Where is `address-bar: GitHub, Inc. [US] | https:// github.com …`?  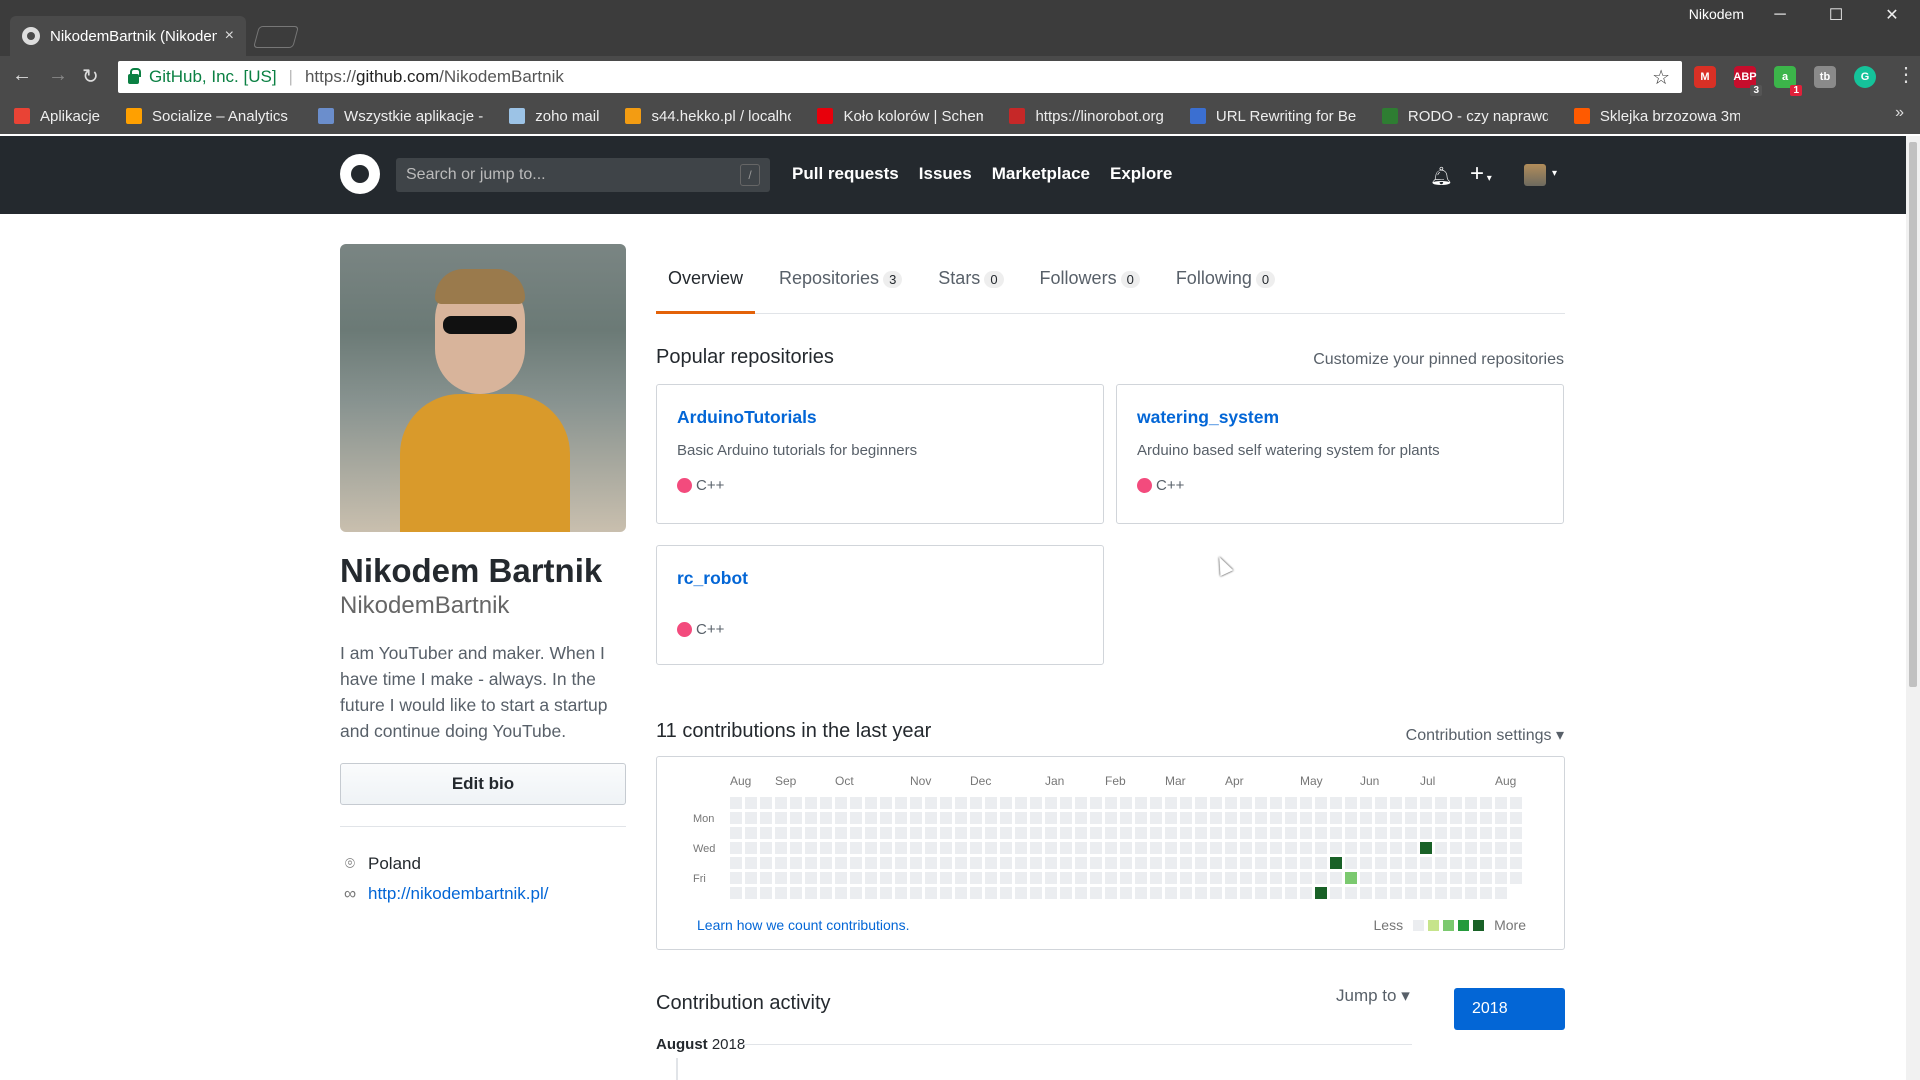
address-bar: GitHub, Inc. [US] | https:// github.com … is located at coordinates (900, 77).